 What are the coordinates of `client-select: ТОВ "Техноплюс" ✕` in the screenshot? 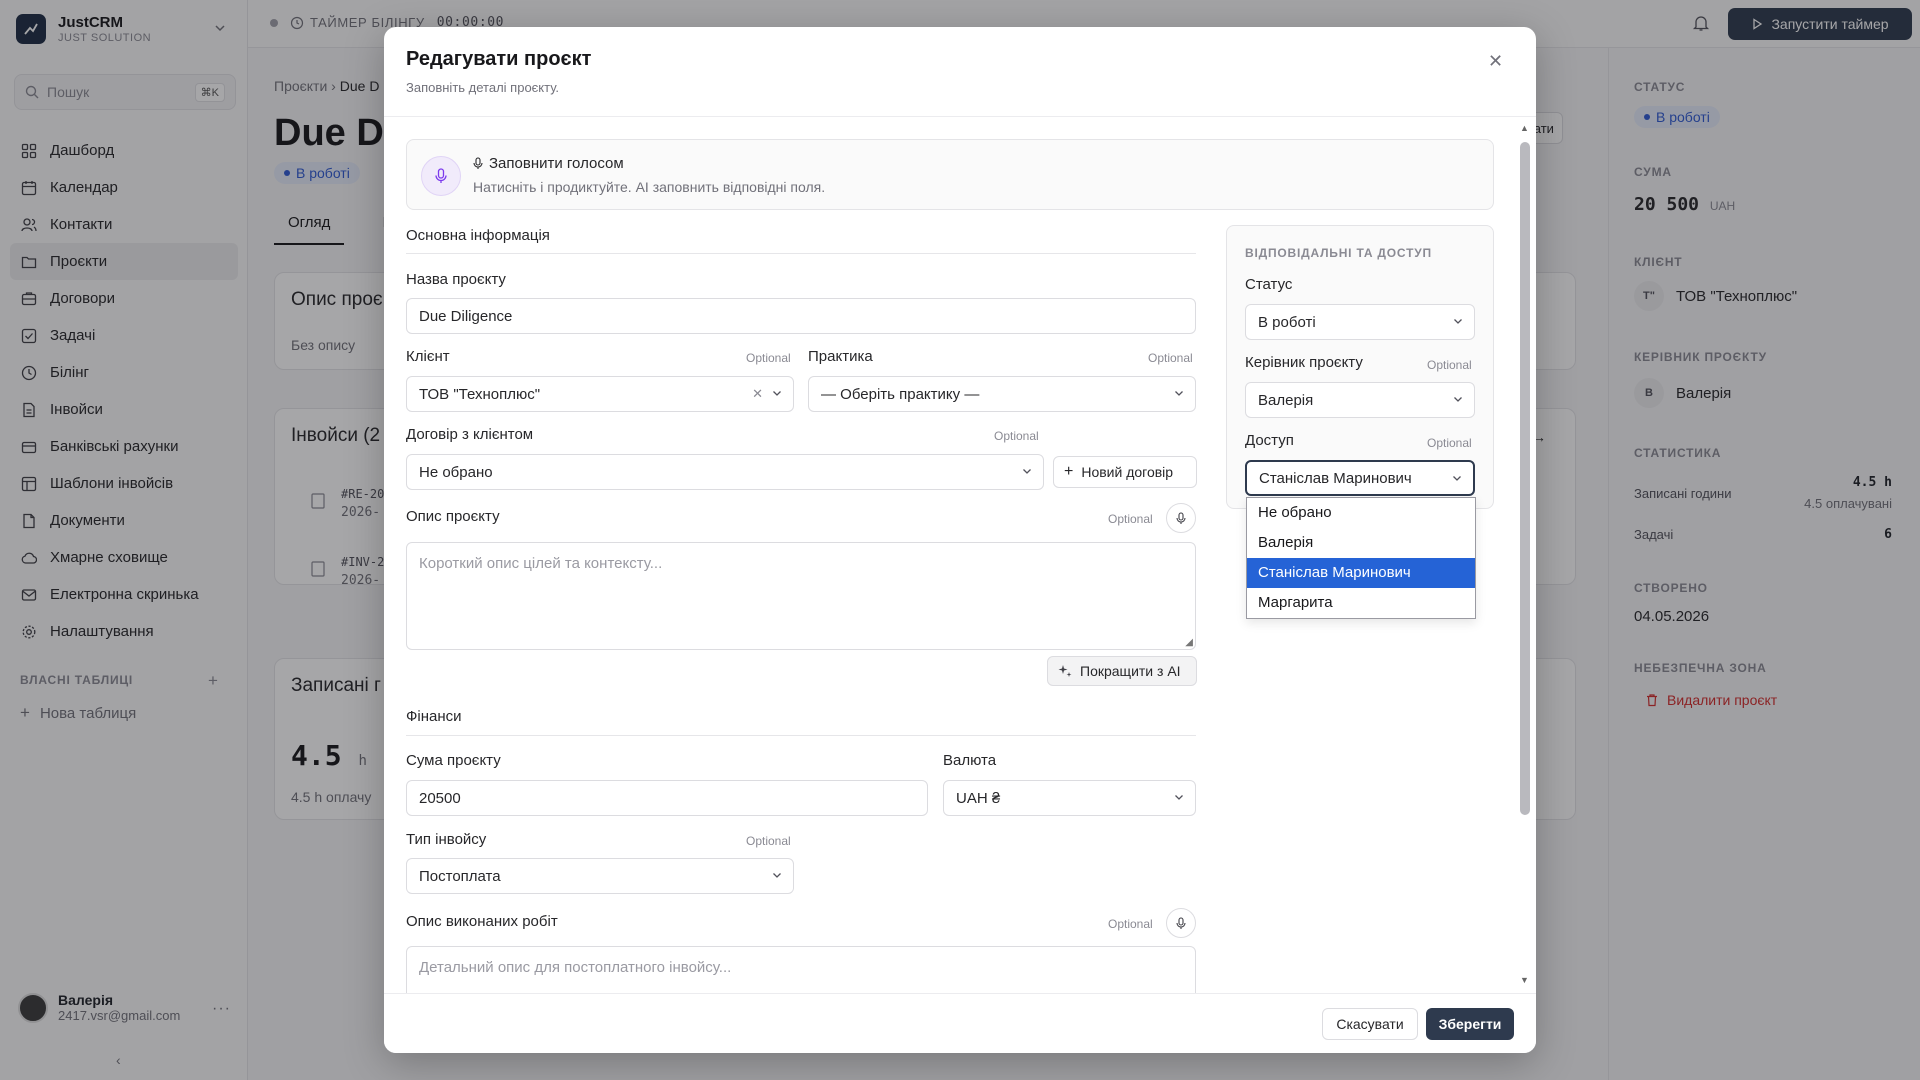 It's located at (600, 394).